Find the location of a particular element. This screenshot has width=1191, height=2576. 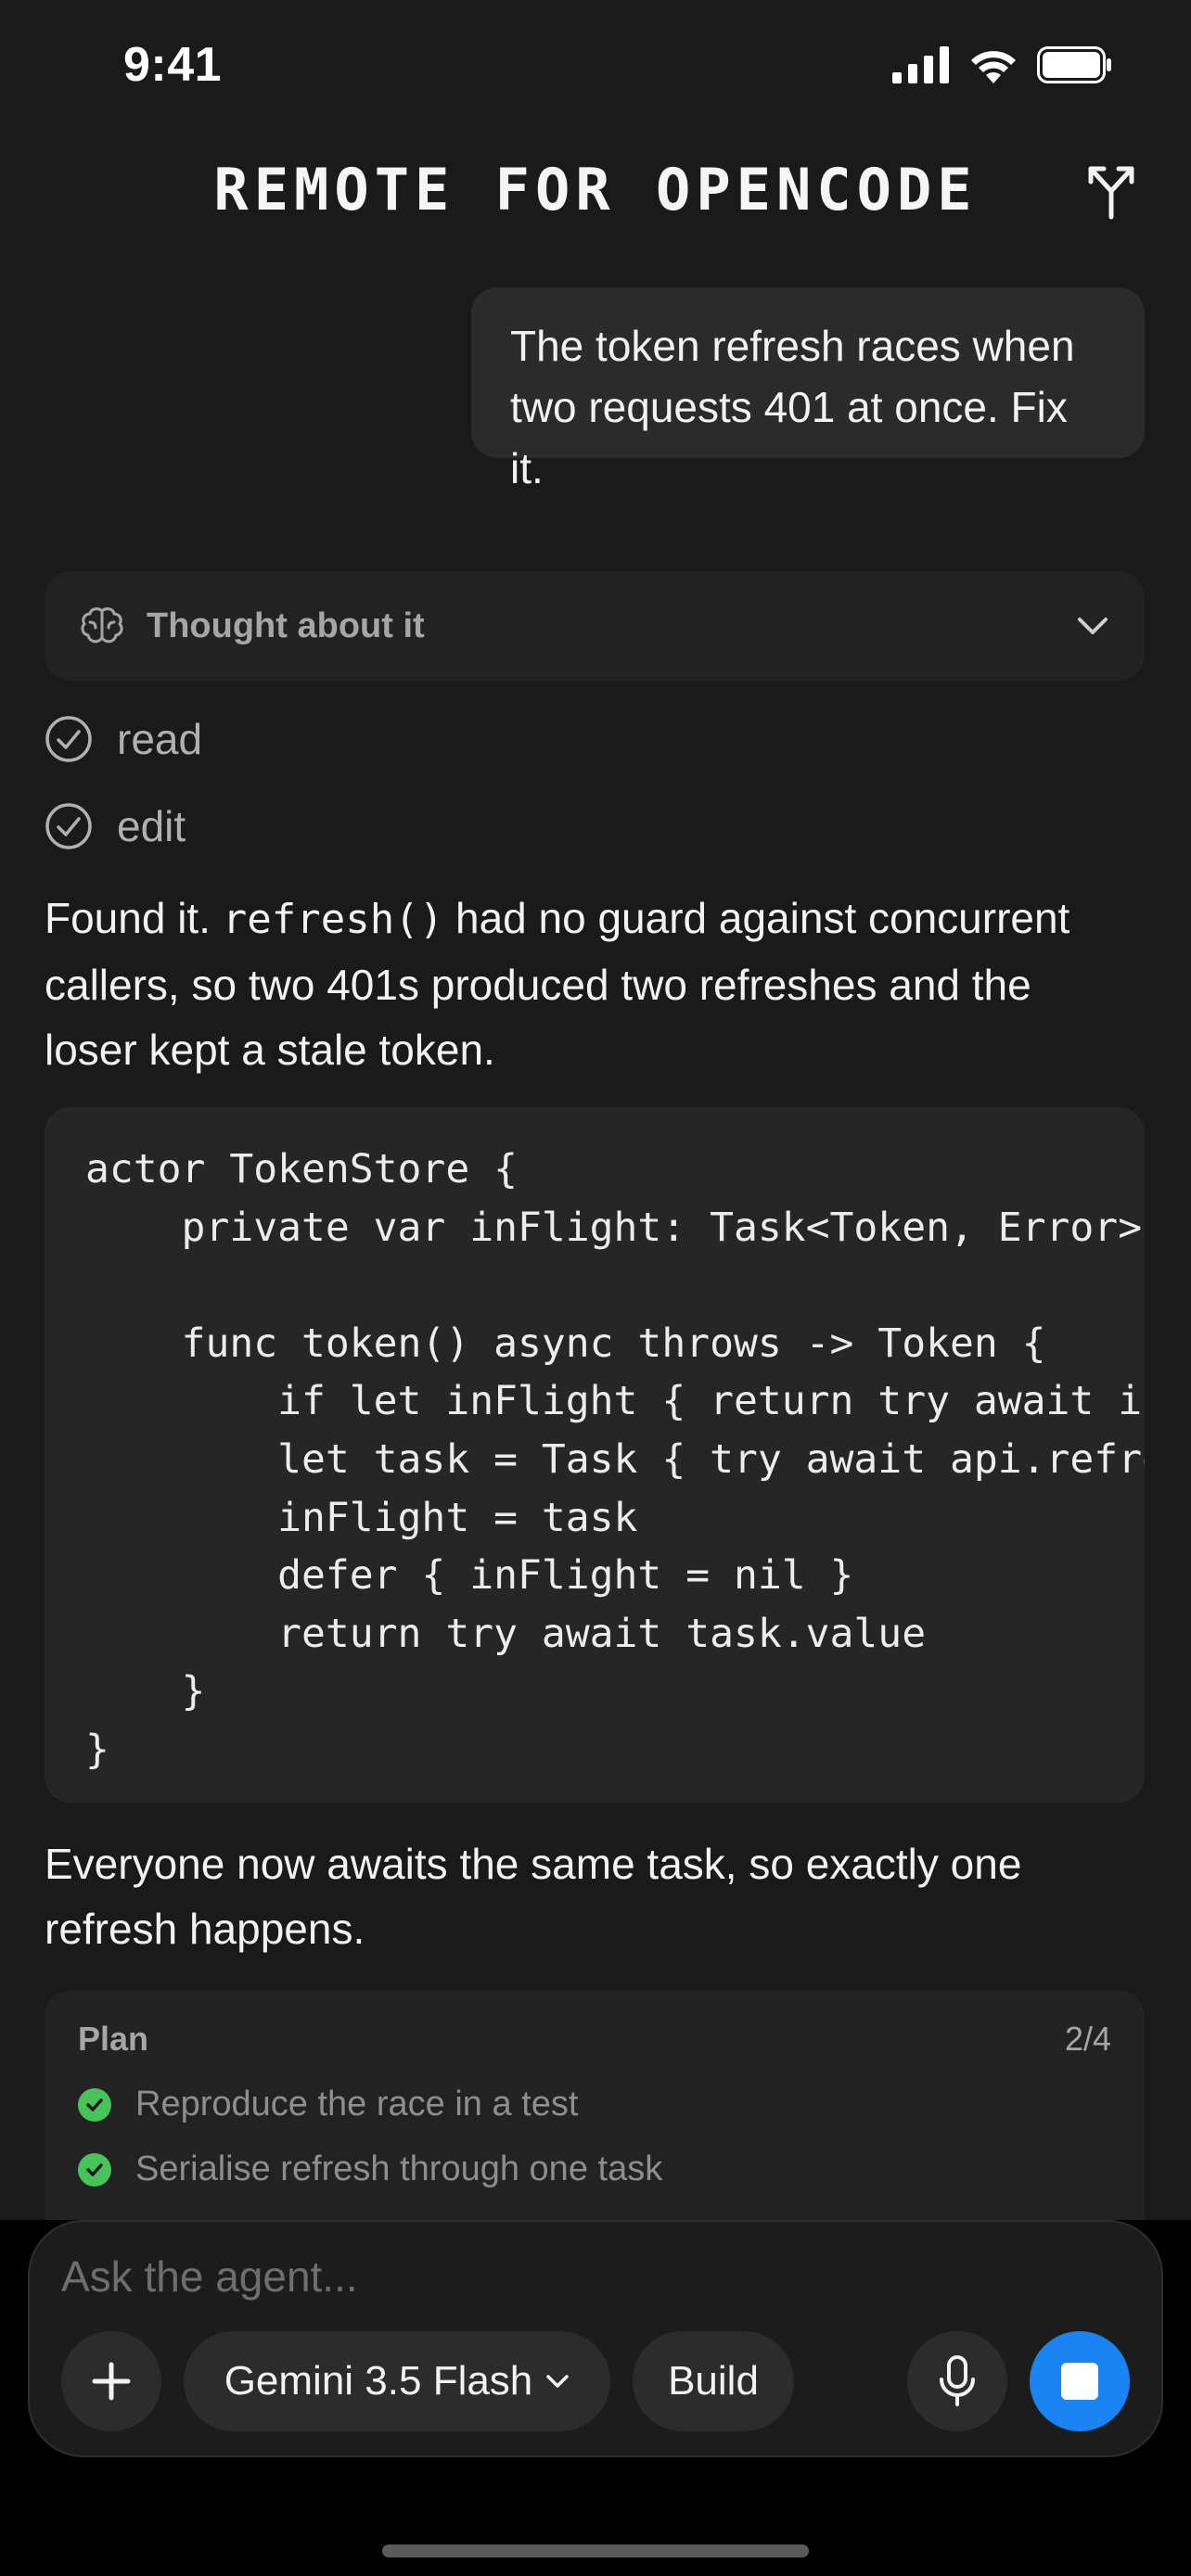

status-time: 9:41 is located at coordinates (173, 65).